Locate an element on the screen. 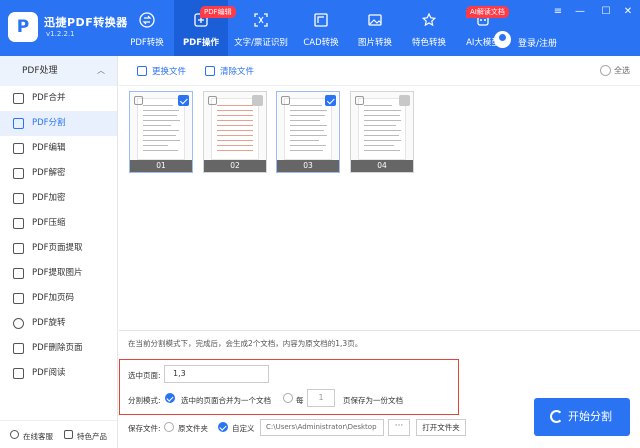 The image size is (640, 448). special-icon is located at coordinates (429, 19).